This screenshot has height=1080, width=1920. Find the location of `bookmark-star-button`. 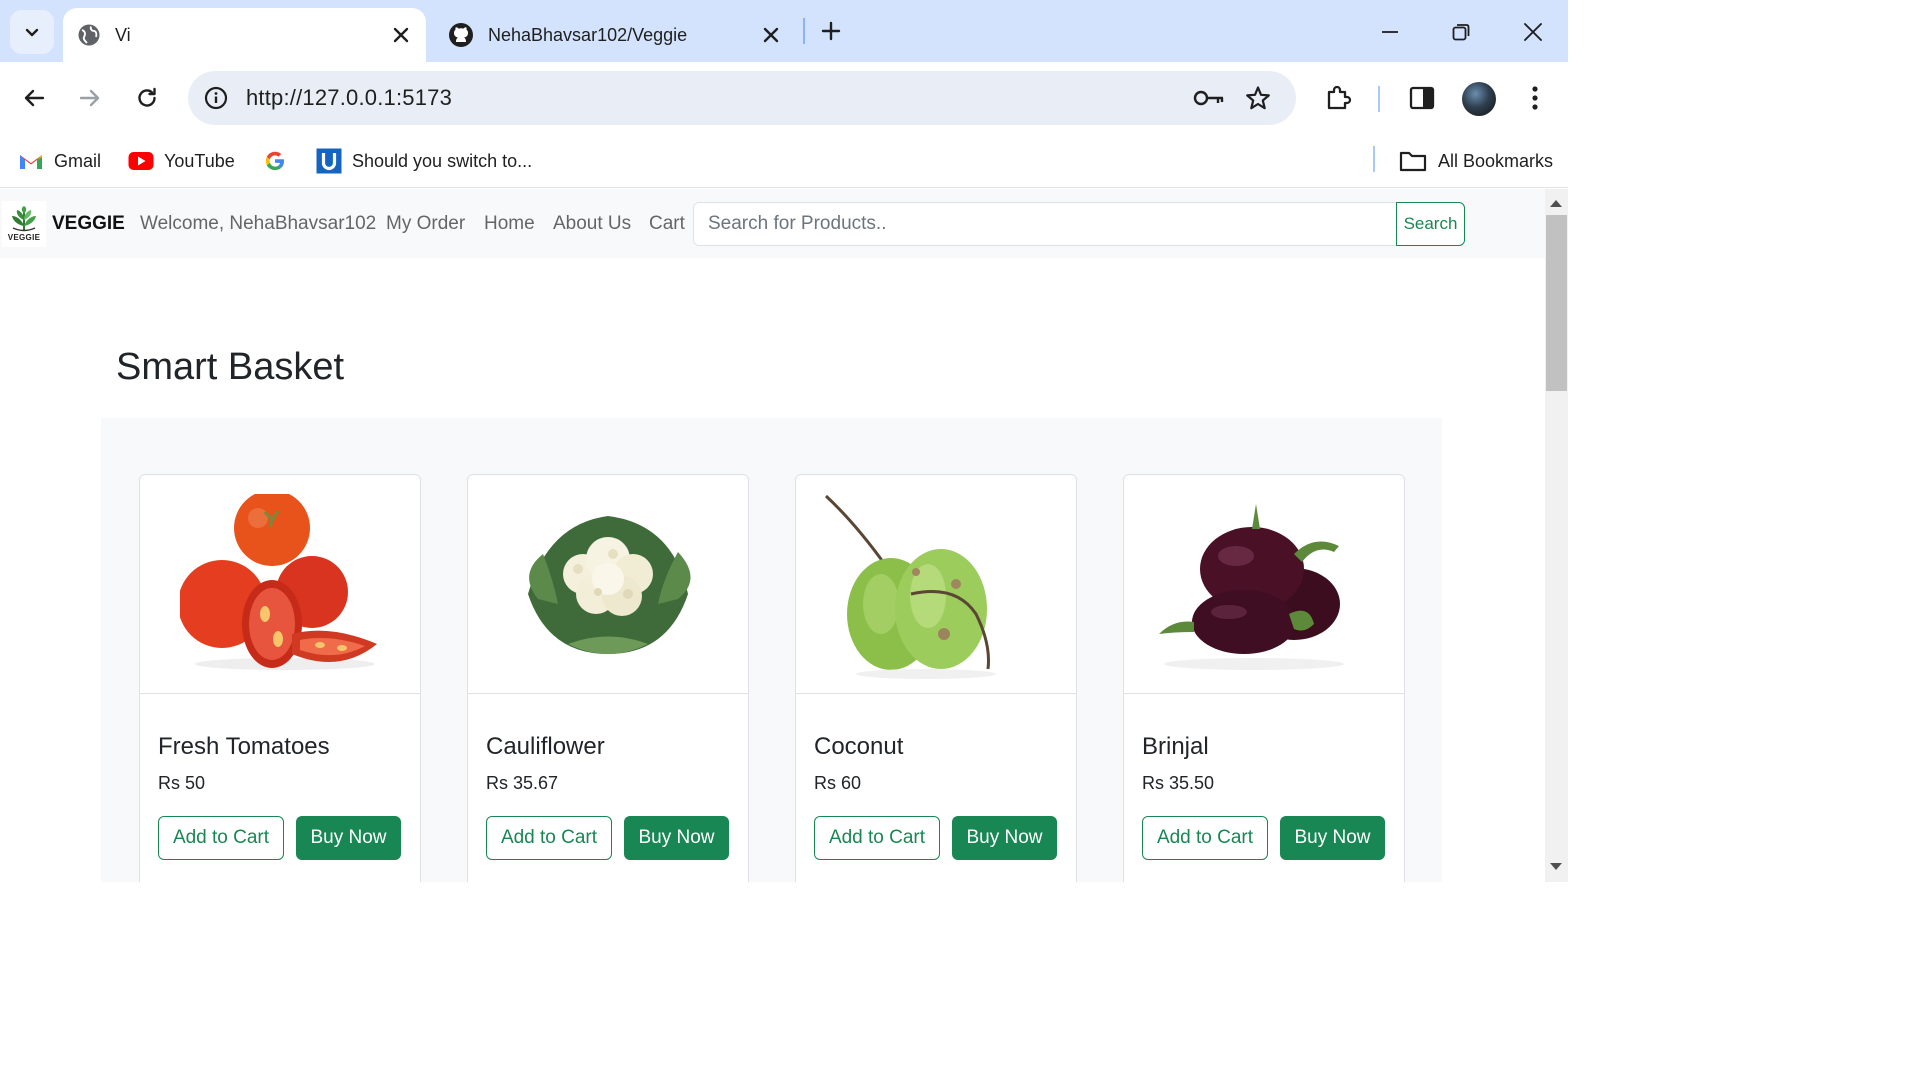

bookmark-star-button is located at coordinates (1258, 98).